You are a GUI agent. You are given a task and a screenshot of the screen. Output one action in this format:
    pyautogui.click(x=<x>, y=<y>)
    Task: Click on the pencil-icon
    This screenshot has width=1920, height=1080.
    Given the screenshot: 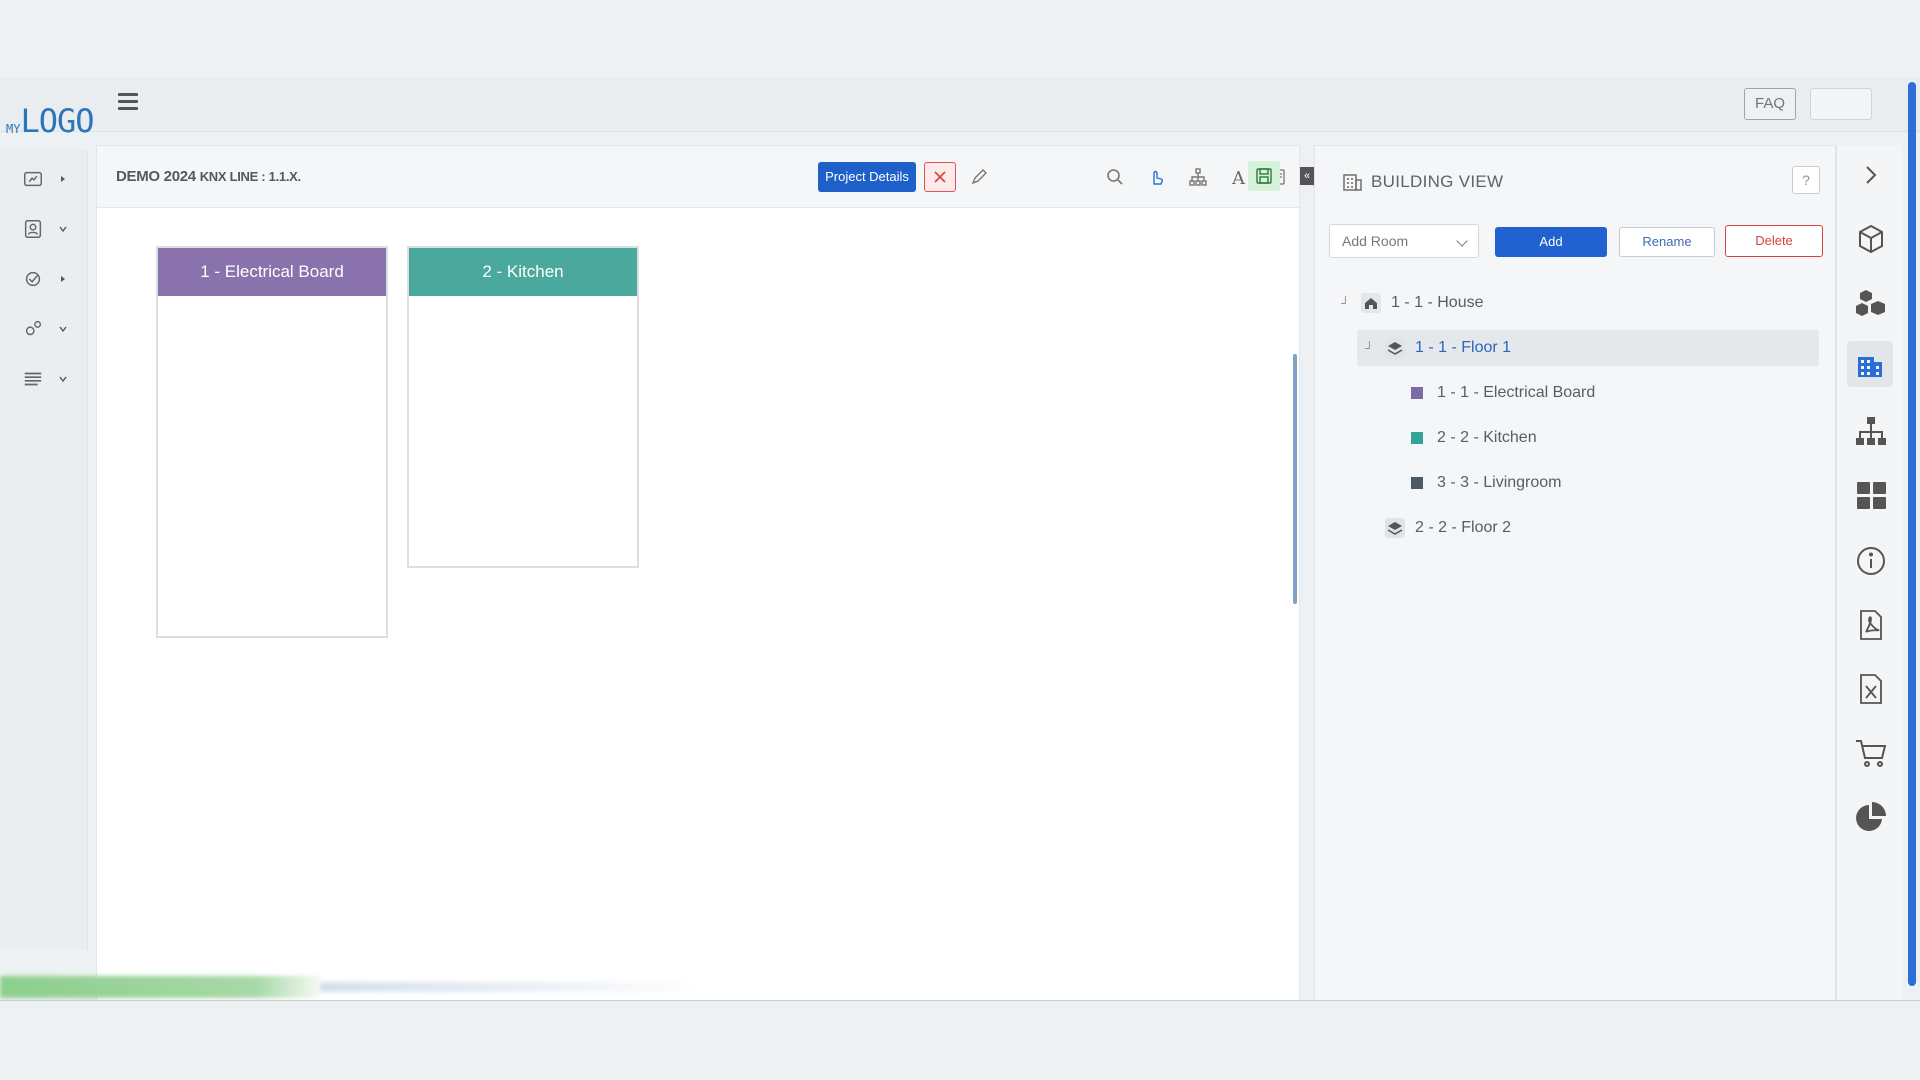 What is the action you would take?
    pyautogui.click(x=979, y=177)
    